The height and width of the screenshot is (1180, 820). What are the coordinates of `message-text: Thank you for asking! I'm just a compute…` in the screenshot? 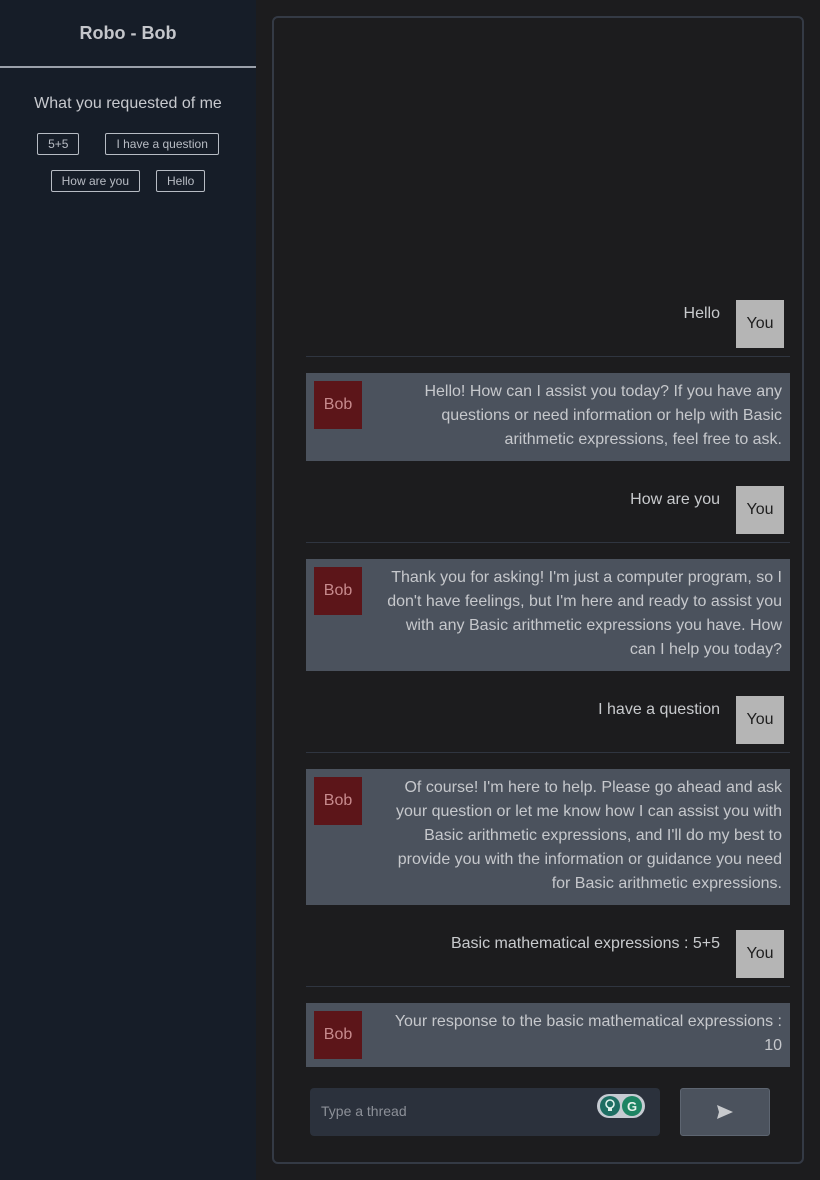 It's located at (584, 613).